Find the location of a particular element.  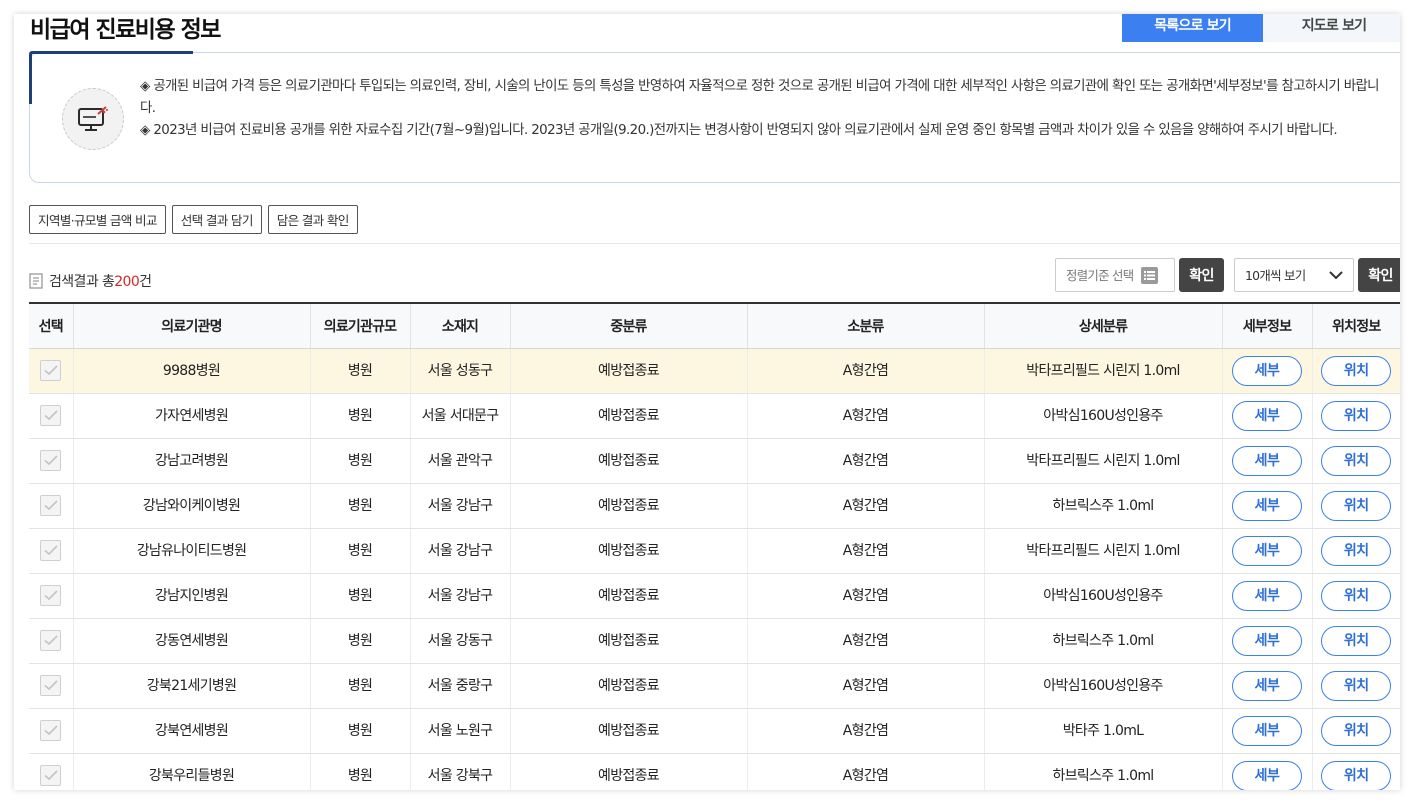

column-header: 선택 is located at coordinates (51, 325).